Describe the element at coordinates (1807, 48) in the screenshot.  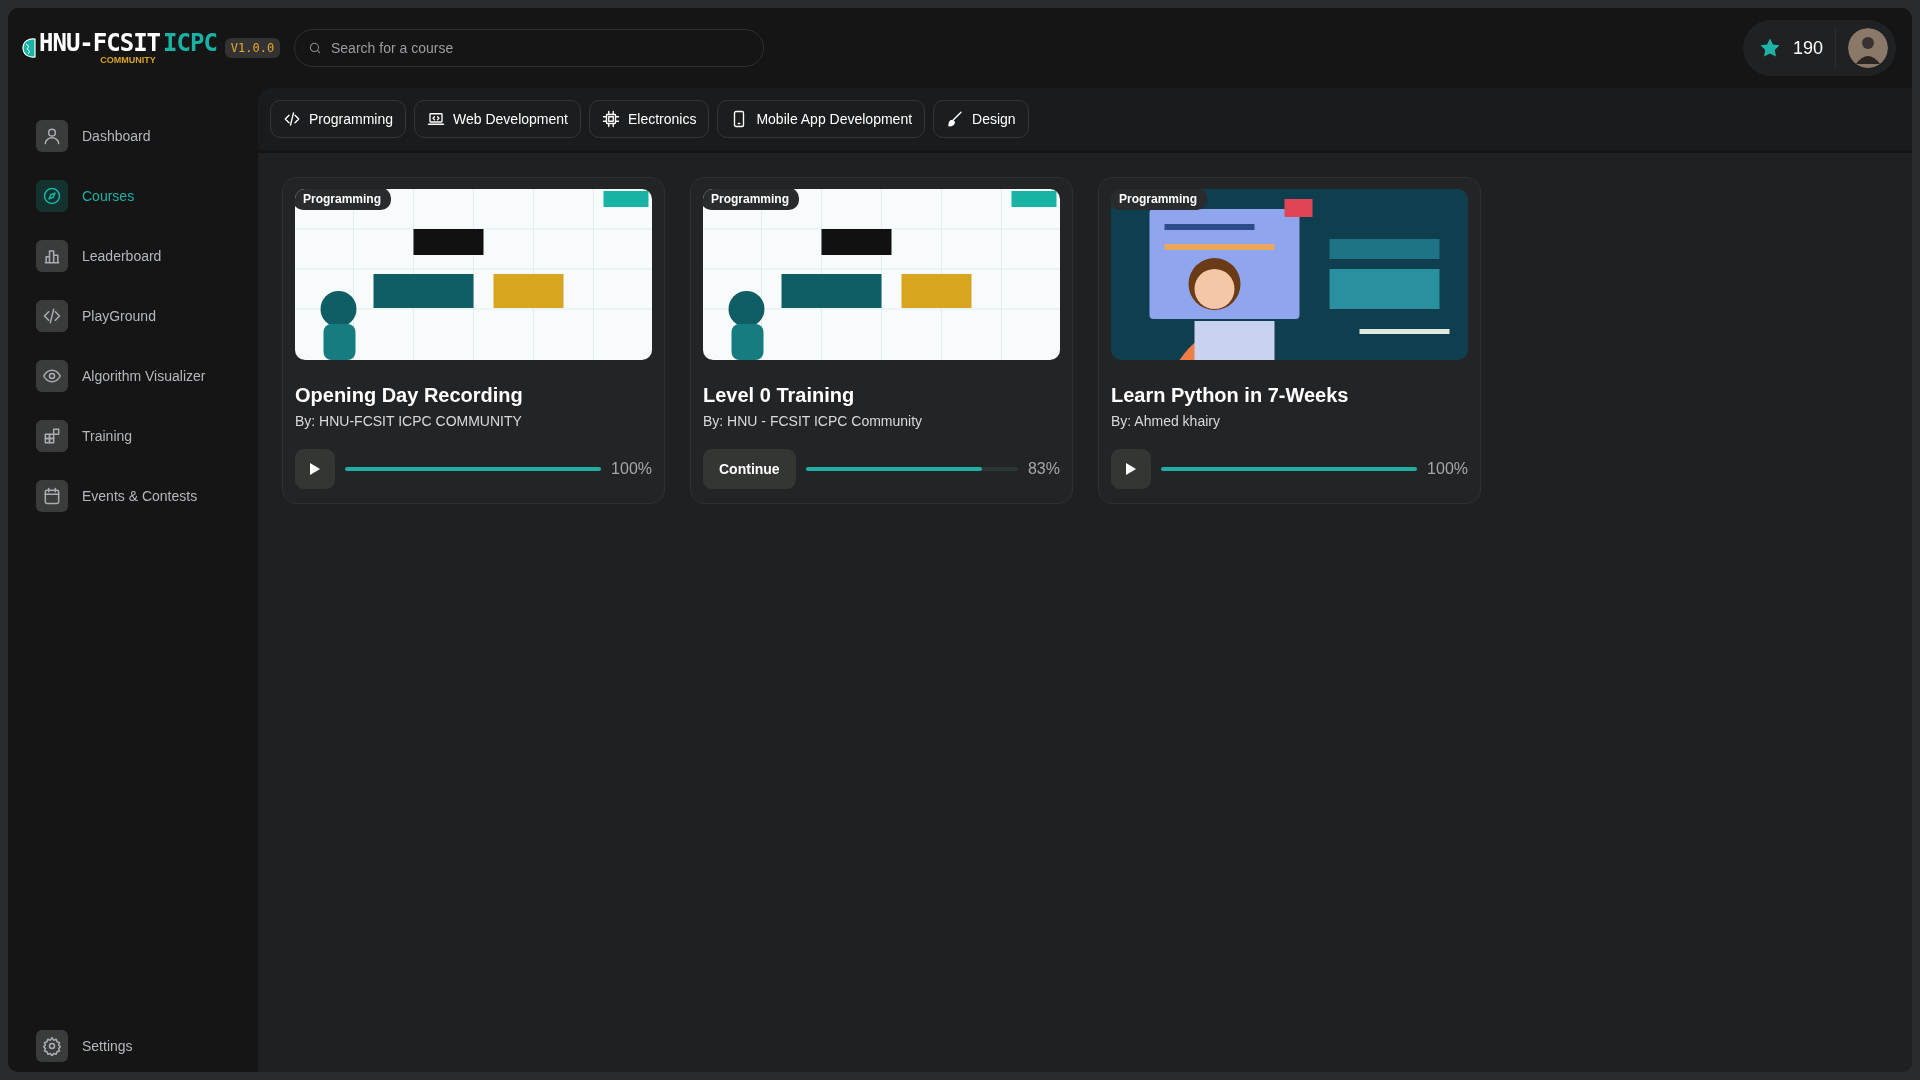
I see `points-count: 190` at that location.